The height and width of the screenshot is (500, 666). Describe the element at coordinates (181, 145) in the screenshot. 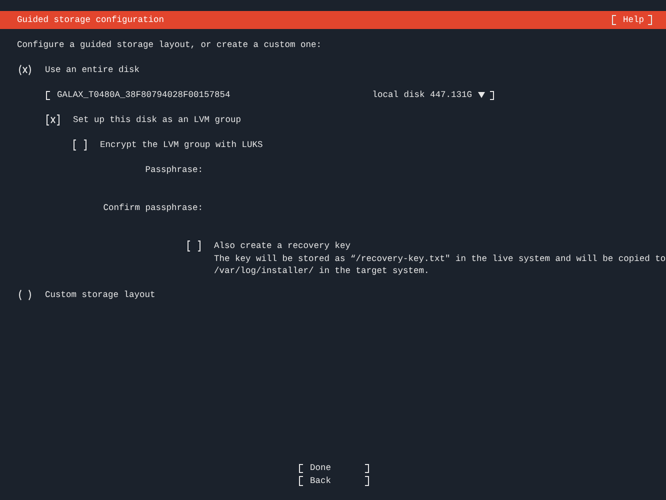

I see `option-label: Encrypt the LVM group with LUKS` at that location.